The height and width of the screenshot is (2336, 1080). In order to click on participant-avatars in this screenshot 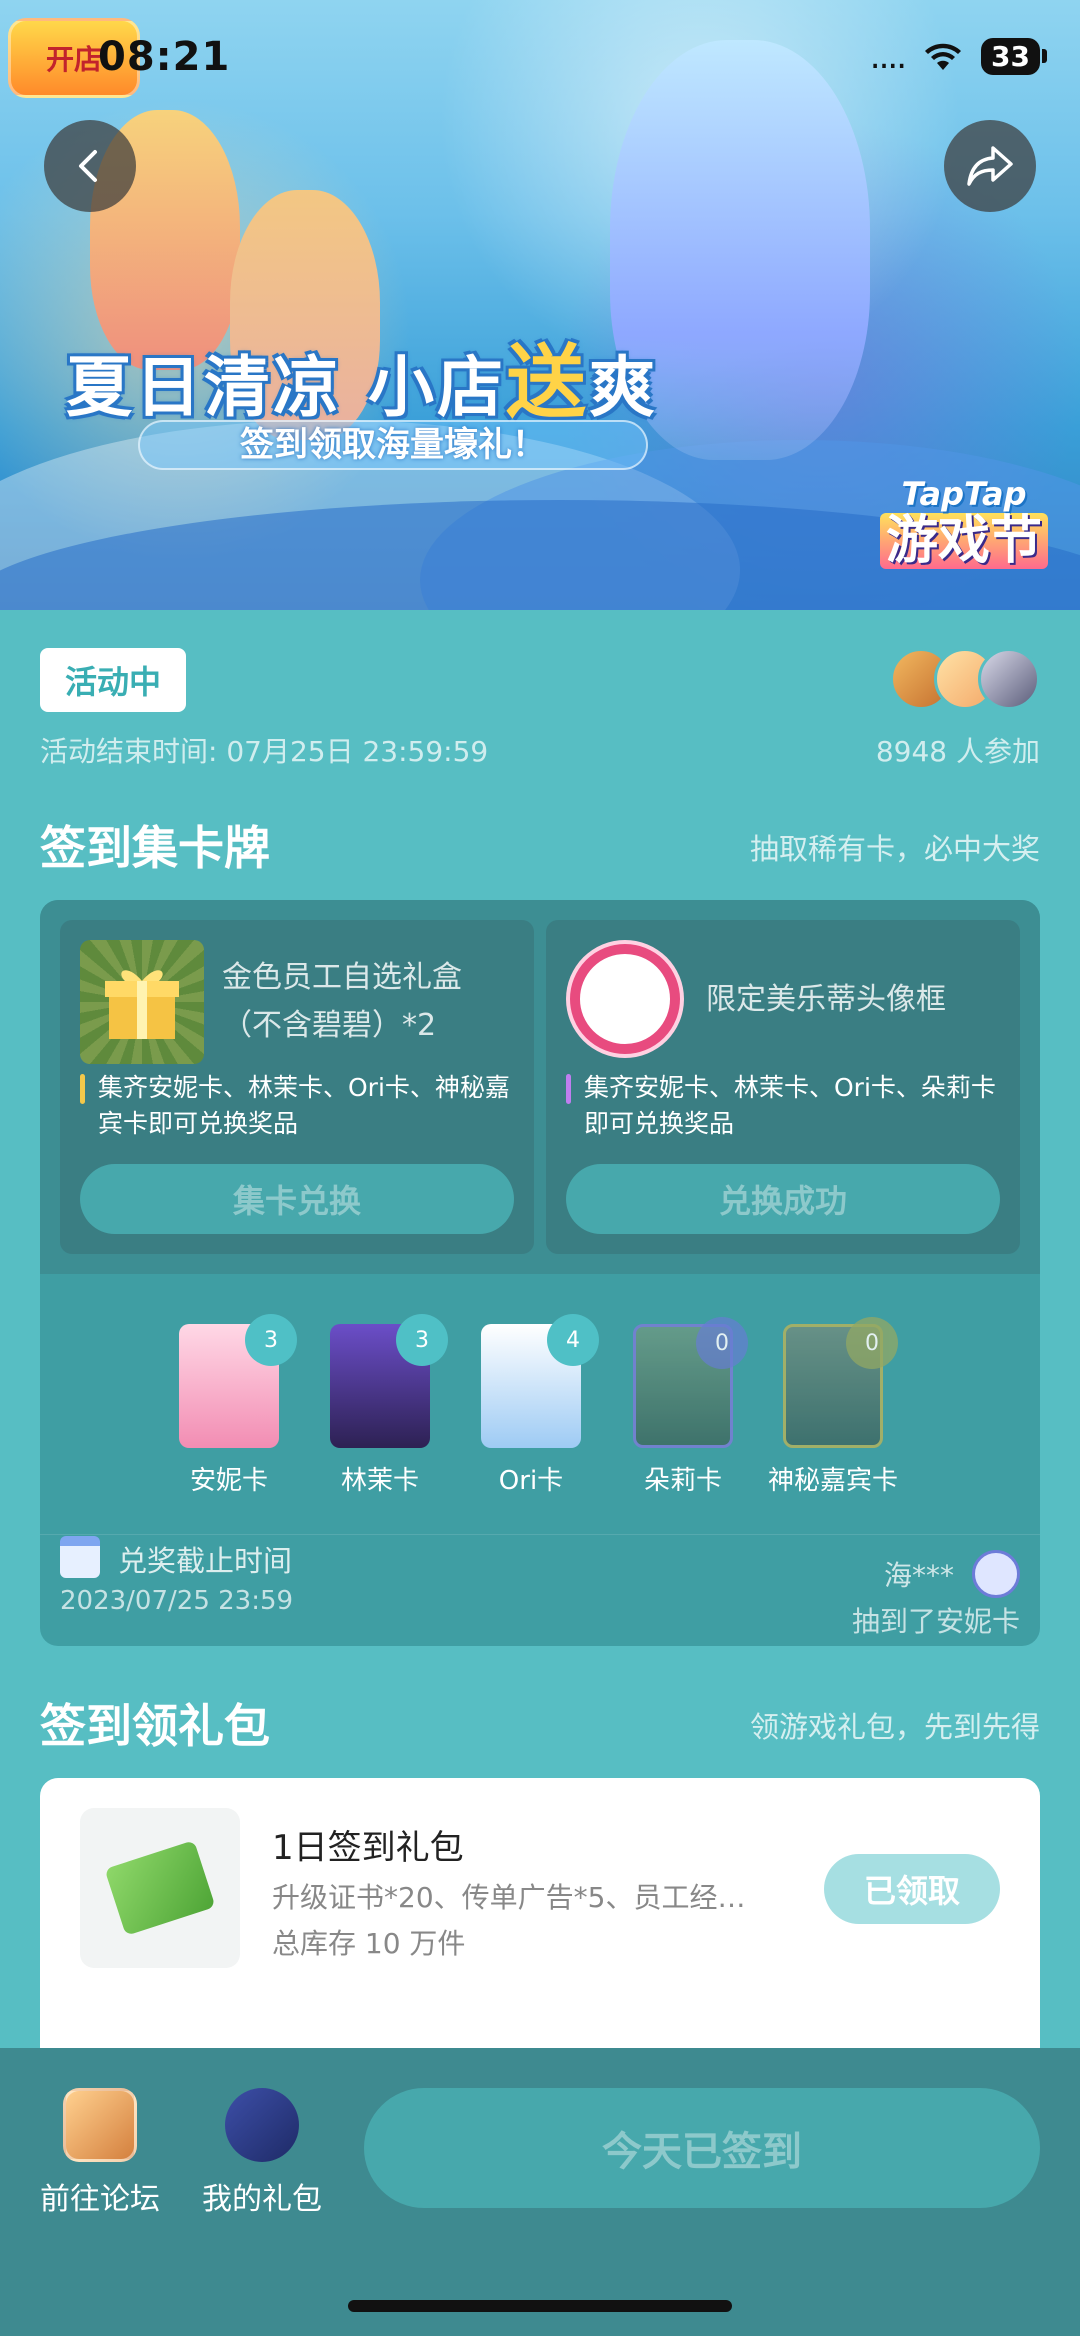, I will do `click(965, 679)`.